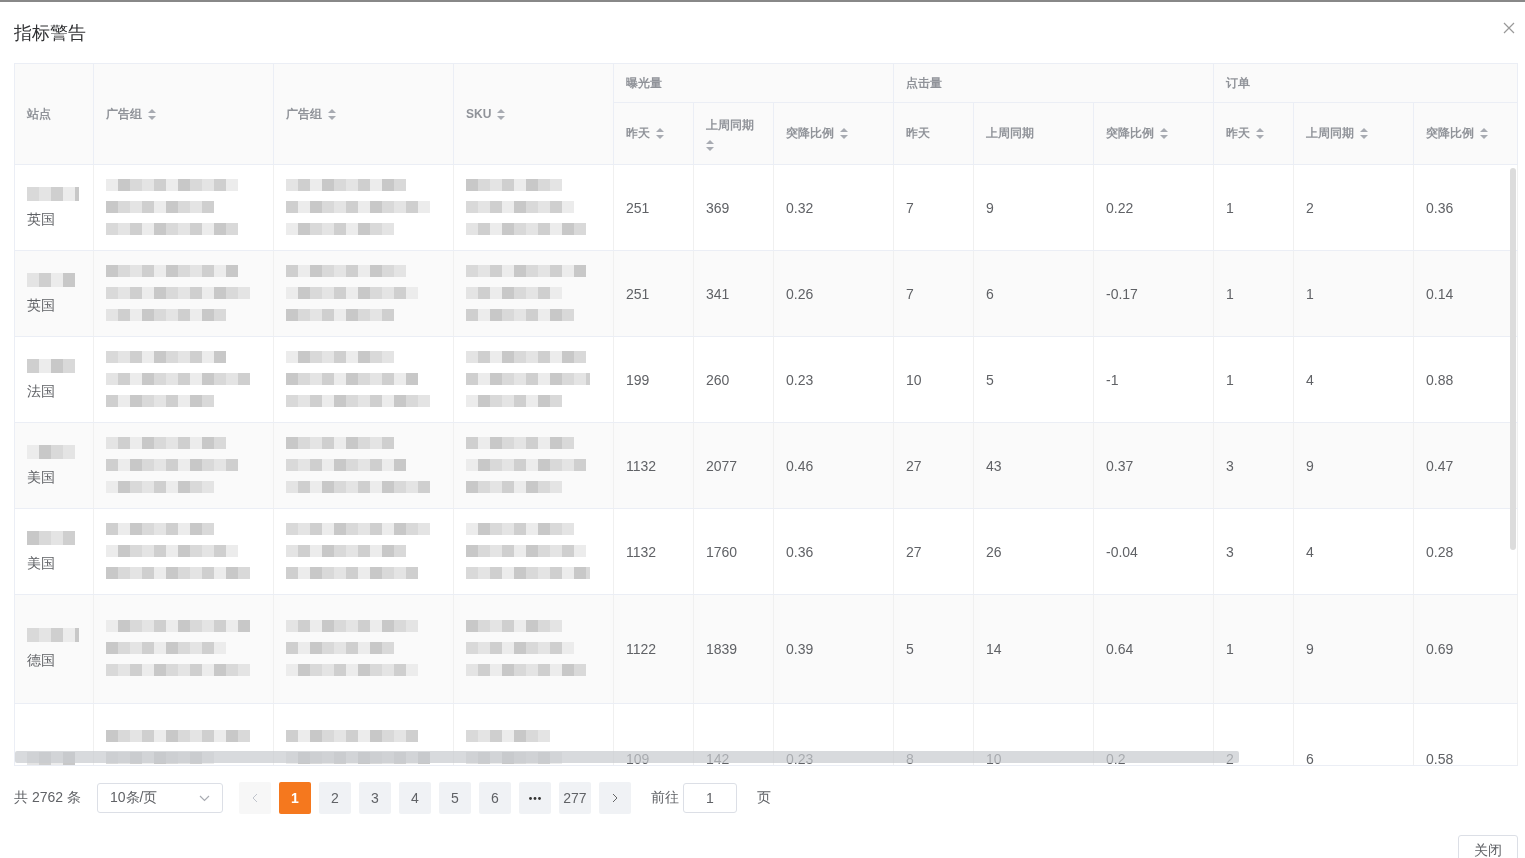 The width and height of the screenshot is (1525, 858). Describe the element at coordinates (800, 207) in the screenshot. I see `table-cell: 0.32` at that location.